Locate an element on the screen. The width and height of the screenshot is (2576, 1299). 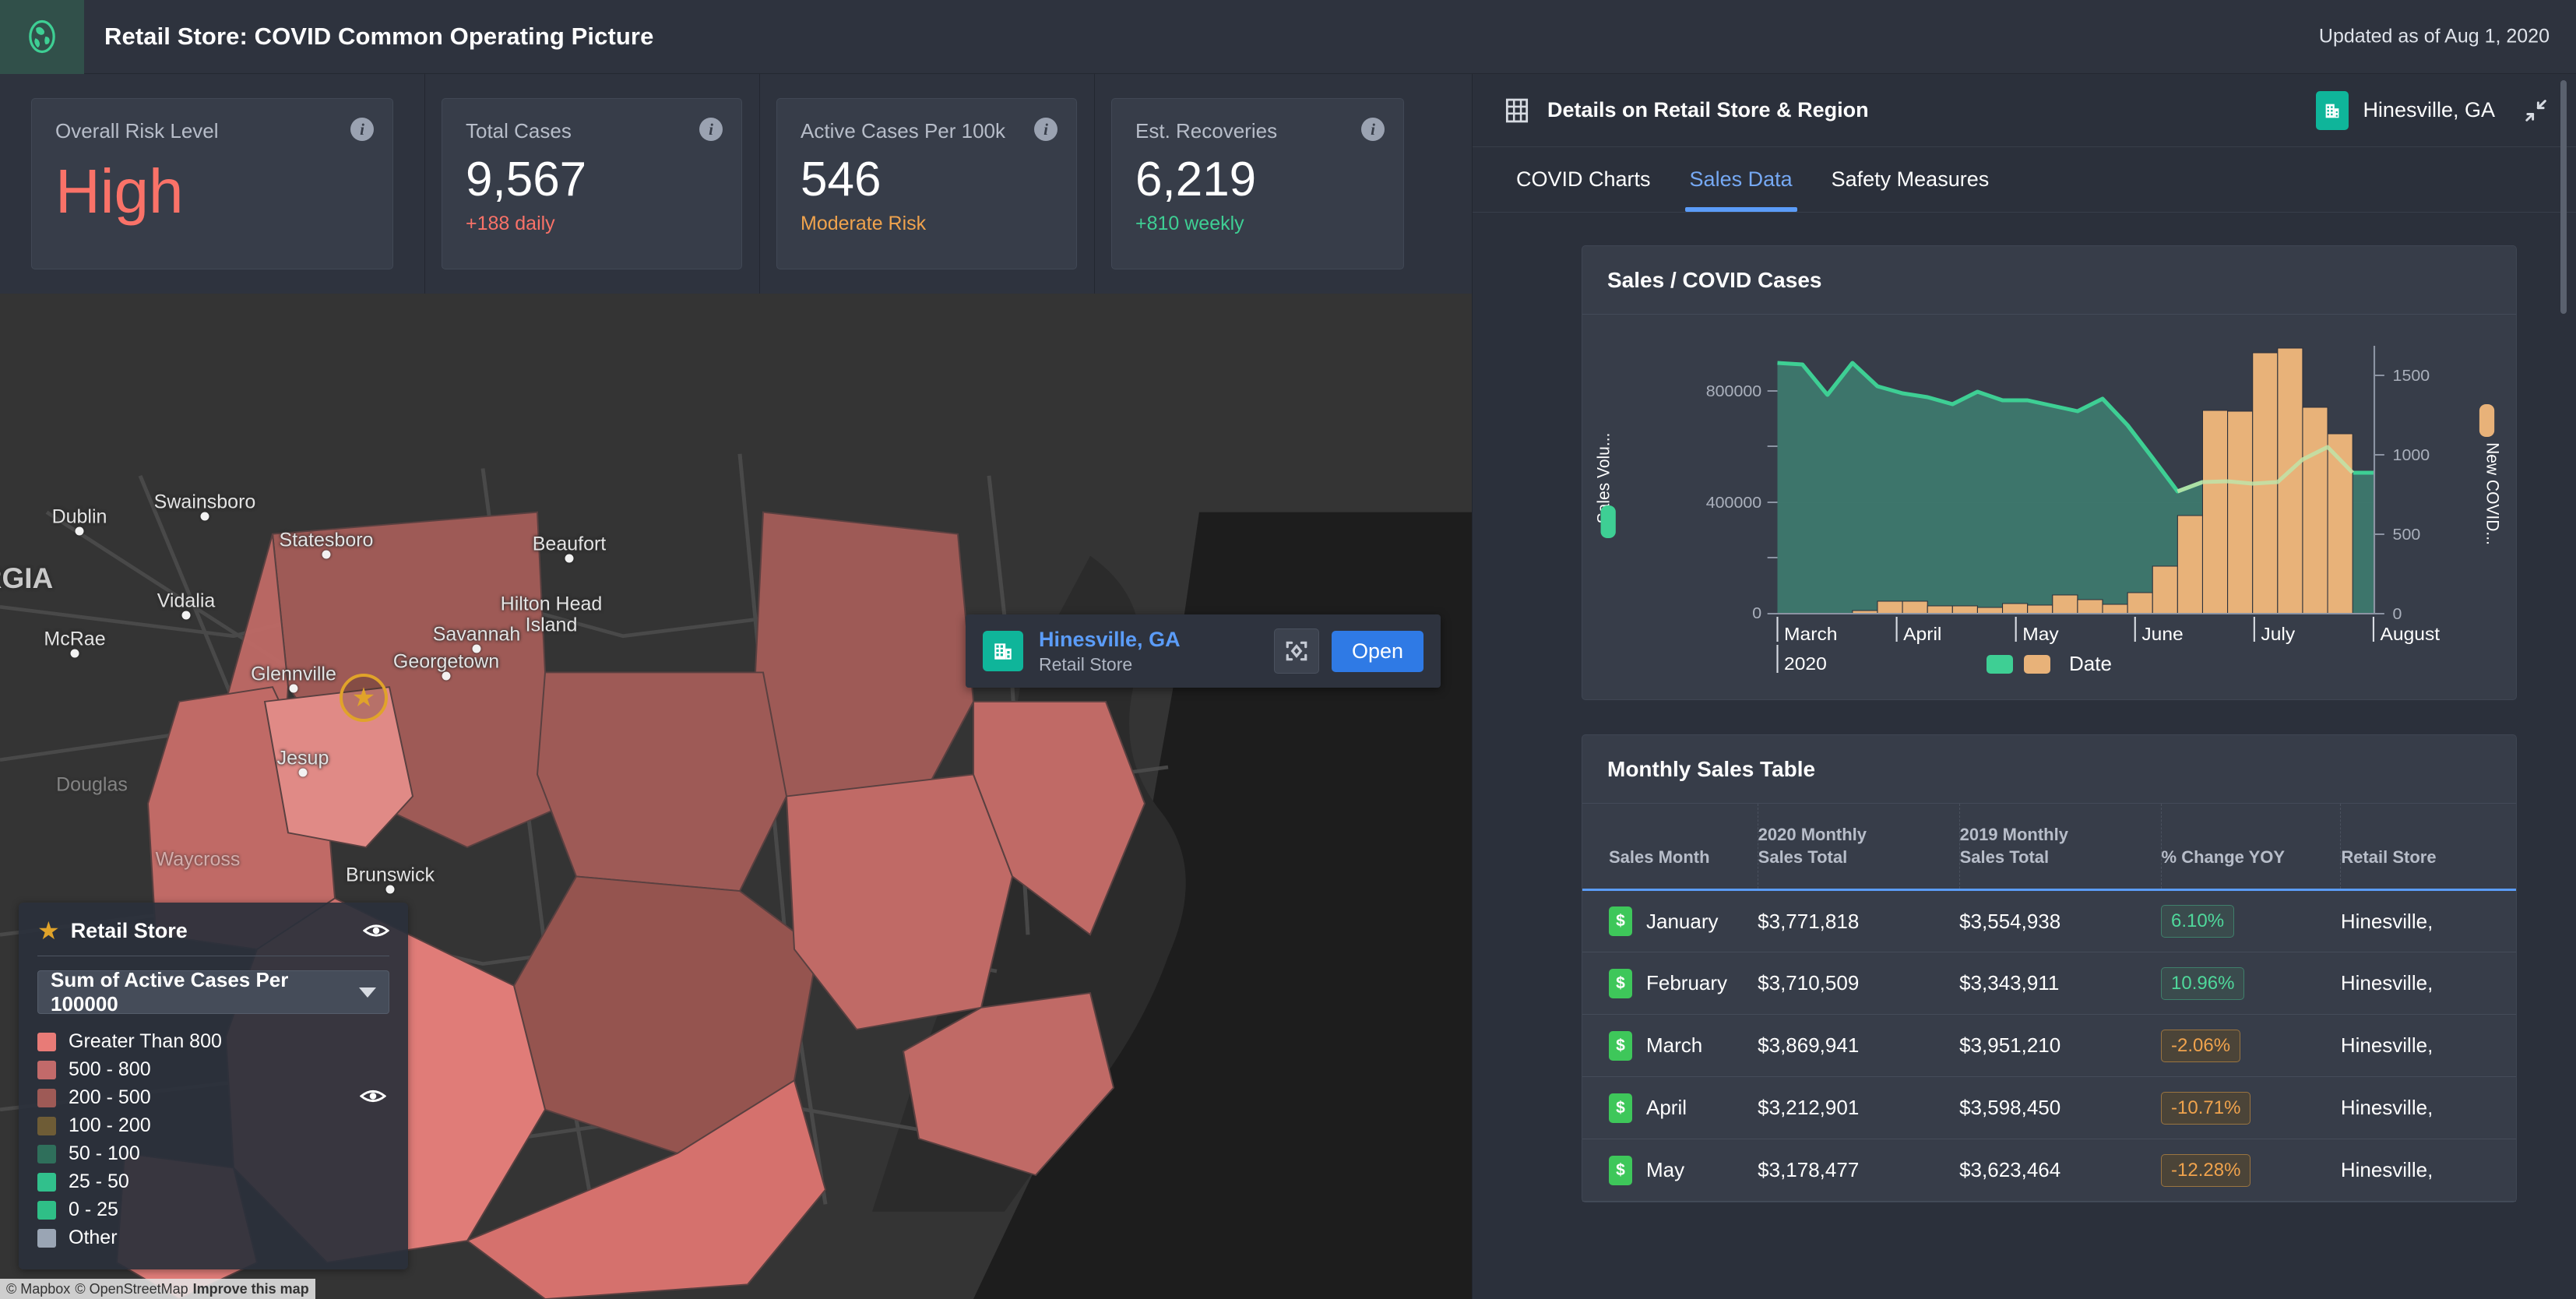
legend-visibility-toggle is located at coordinates (373, 1098).